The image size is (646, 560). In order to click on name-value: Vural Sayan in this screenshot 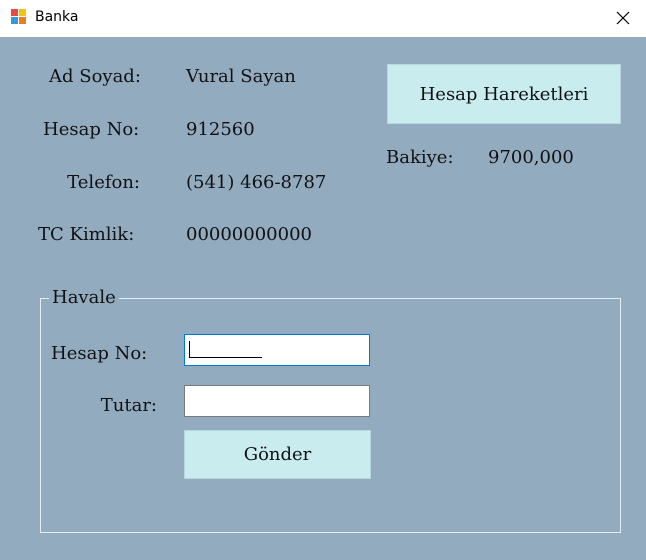, I will do `click(241, 76)`.